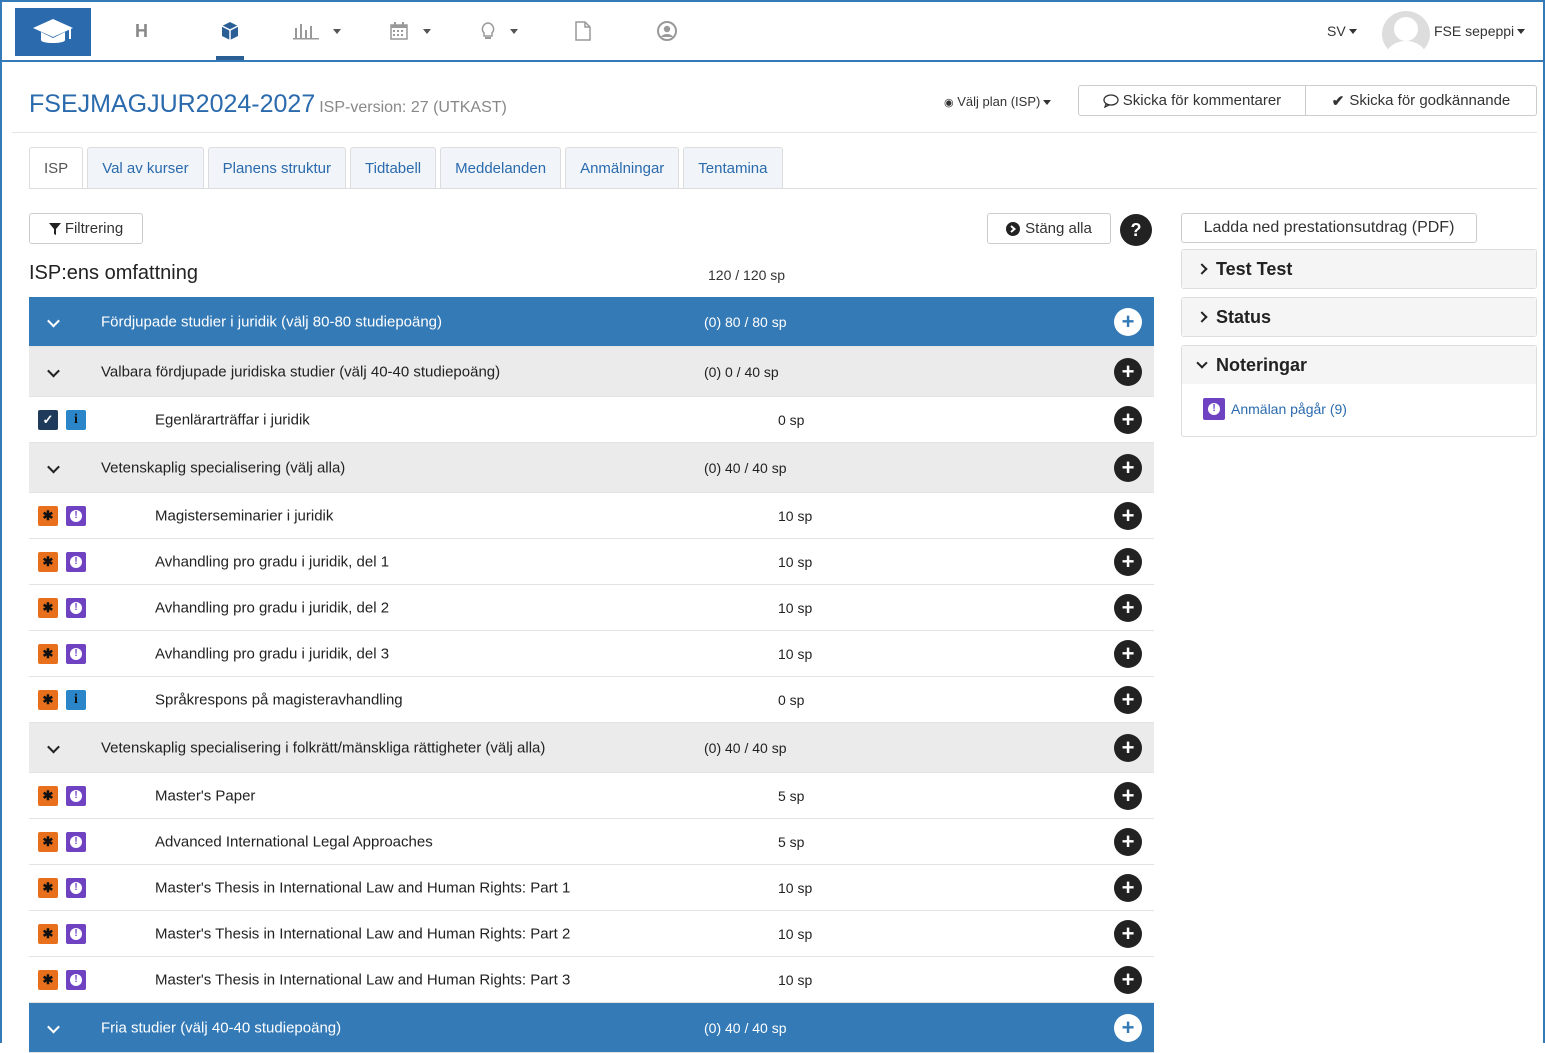 Image resolution: width=1545 pixels, height=1053 pixels. Describe the element at coordinates (1359, 269) in the screenshot. I see `panel-test: Test Test` at that location.